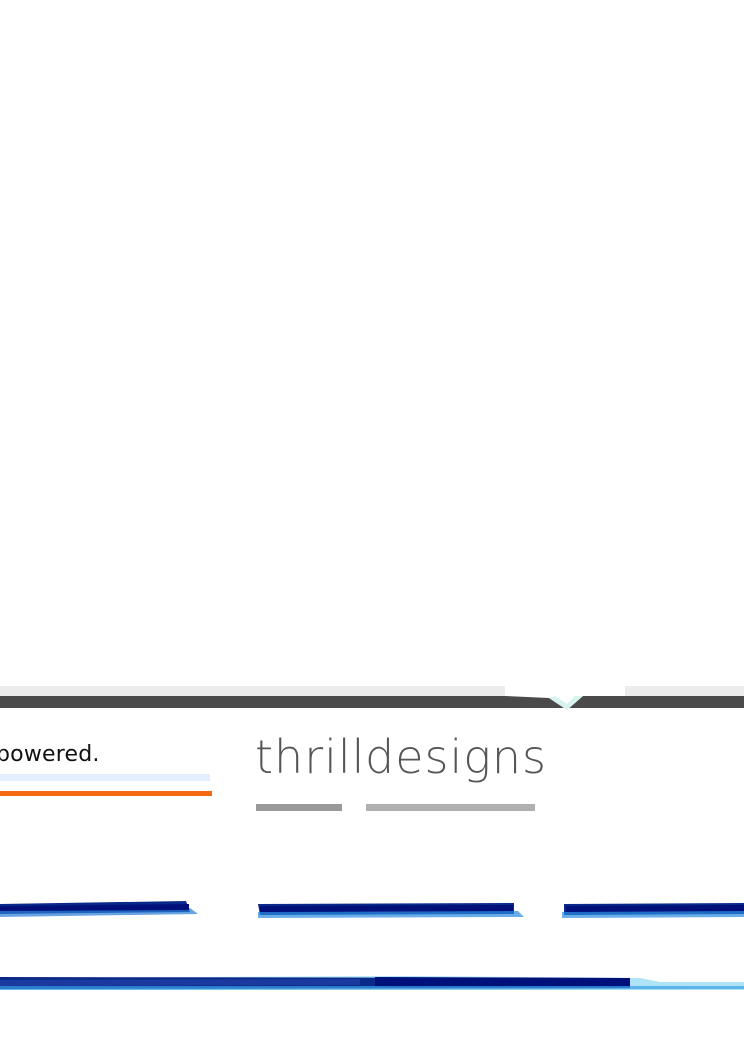  What do you see at coordinates (372, 983) in the screenshot?
I see `brush-stroke-long` at bounding box center [372, 983].